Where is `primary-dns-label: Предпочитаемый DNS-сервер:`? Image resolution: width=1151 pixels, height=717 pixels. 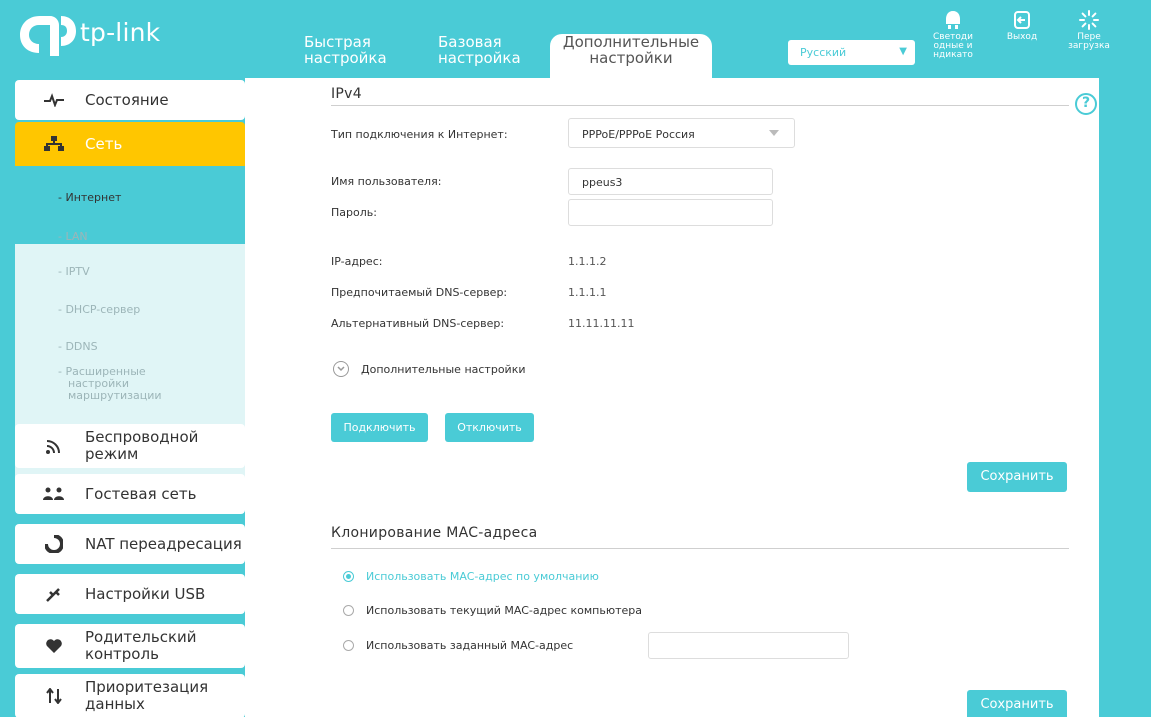
primary-dns-label: Предпочитаемый DNS-сервер: is located at coordinates (419, 292).